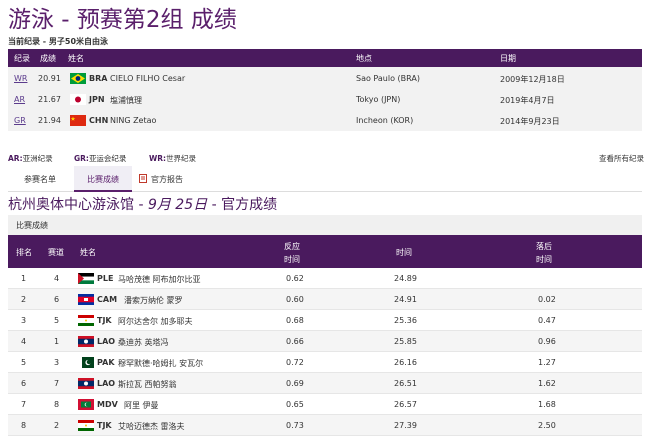 Image resolution: width=650 pixels, height=444 pixels. I want to click on time: 24.91, so click(405, 299).